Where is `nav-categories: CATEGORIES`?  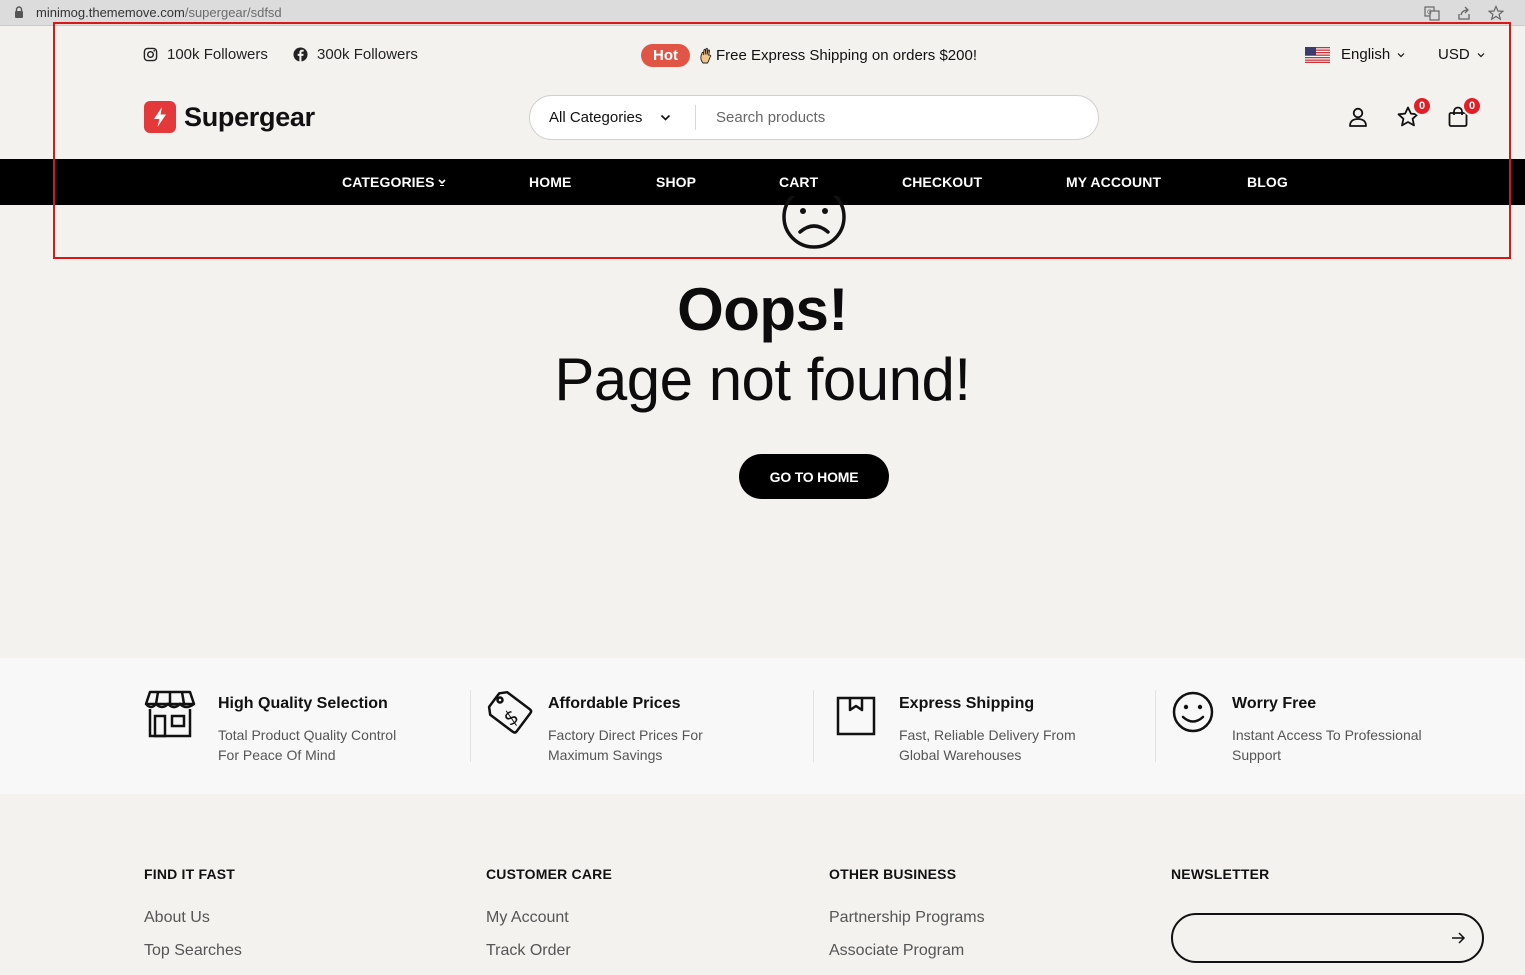
nav-categories: CATEGORIES is located at coordinates (394, 182).